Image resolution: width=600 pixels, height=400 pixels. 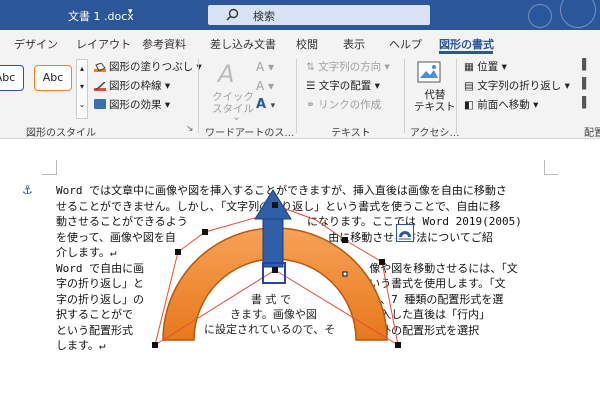 What do you see at coordinates (273, 314) in the screenshot?
I see `shape-text-line: きます。画像や図` at bounding box center [273, 314].